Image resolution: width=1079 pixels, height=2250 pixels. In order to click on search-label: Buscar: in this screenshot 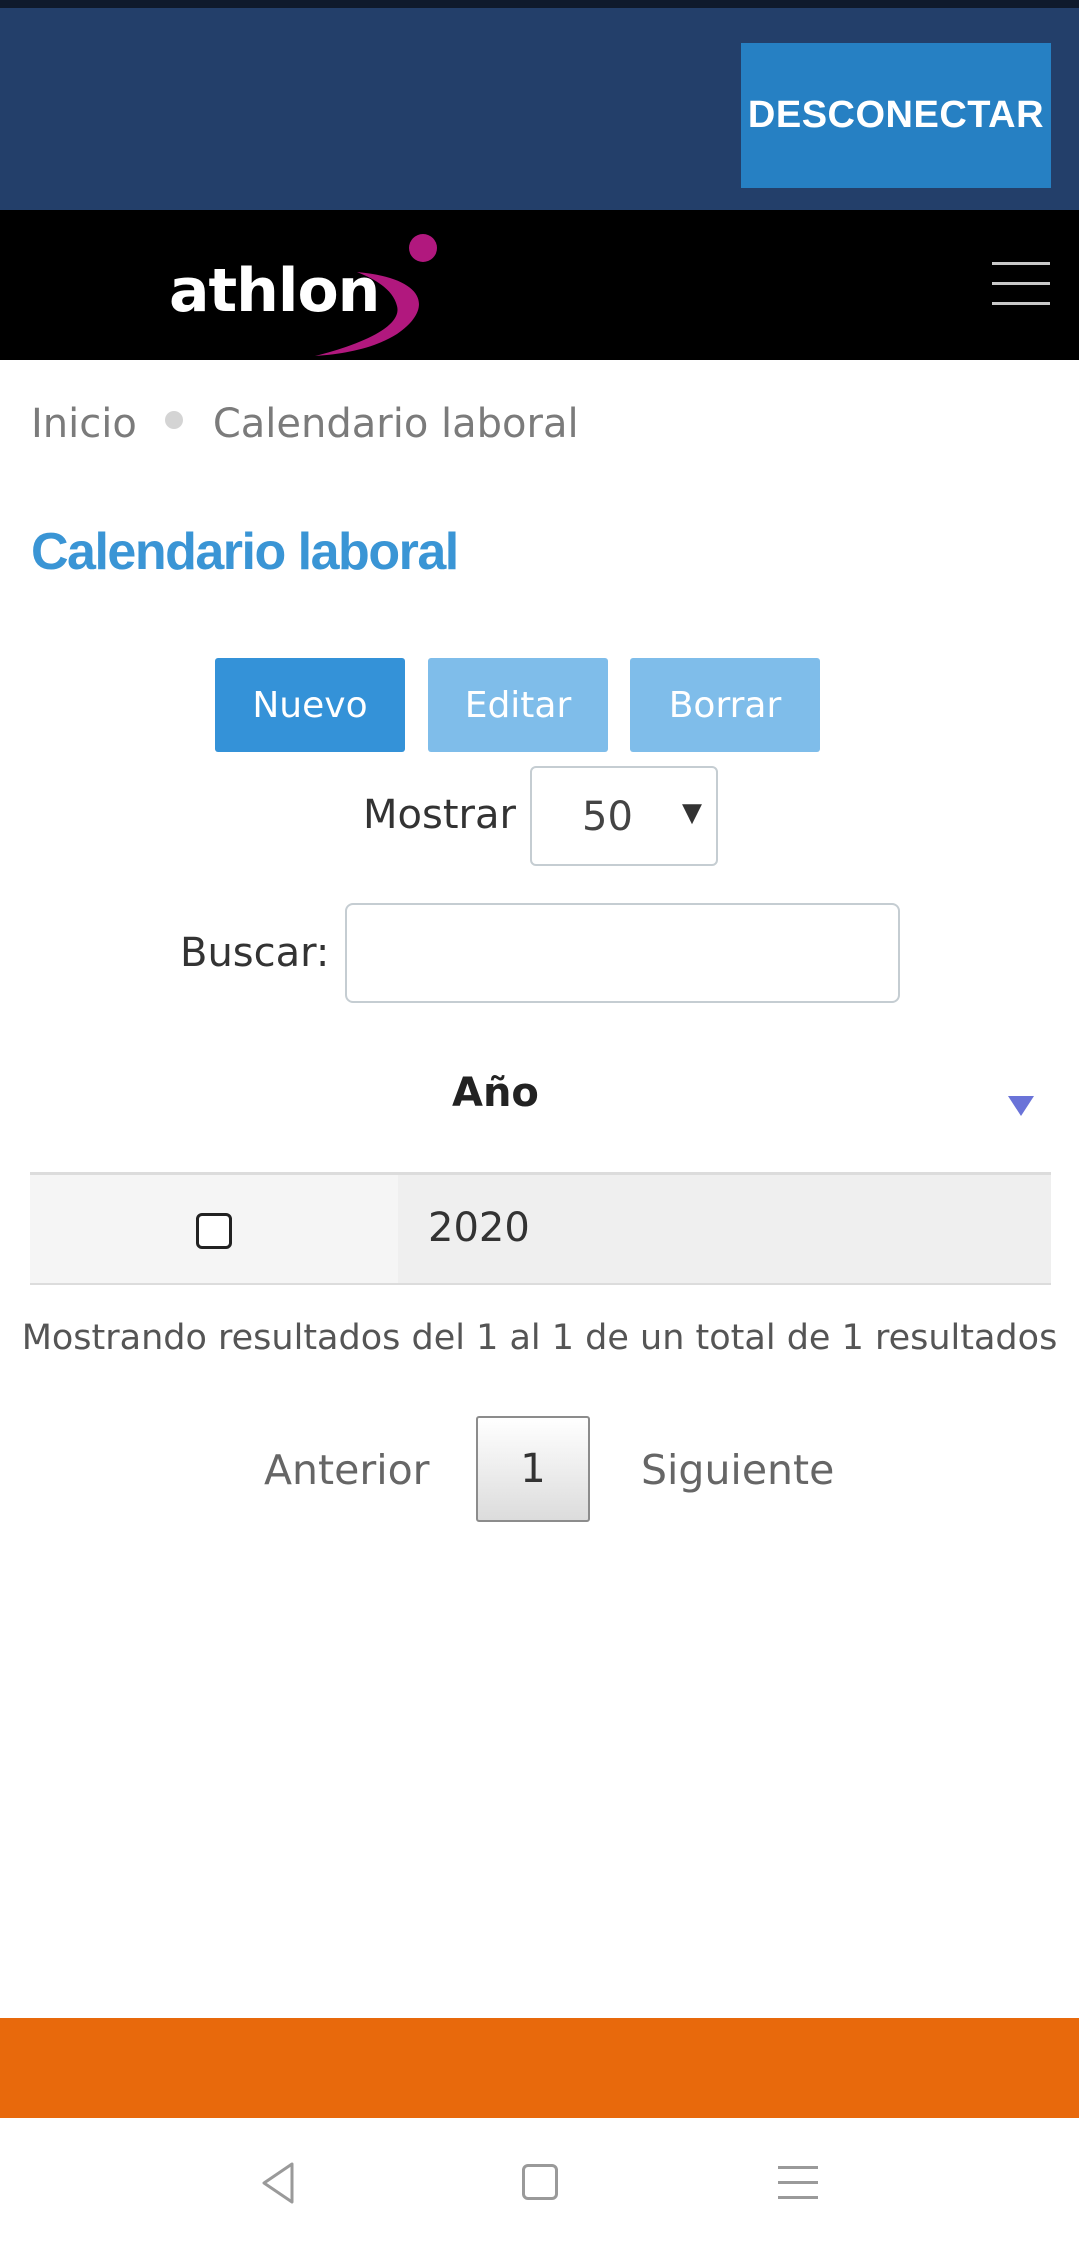, I will do `click(255, 953)`.